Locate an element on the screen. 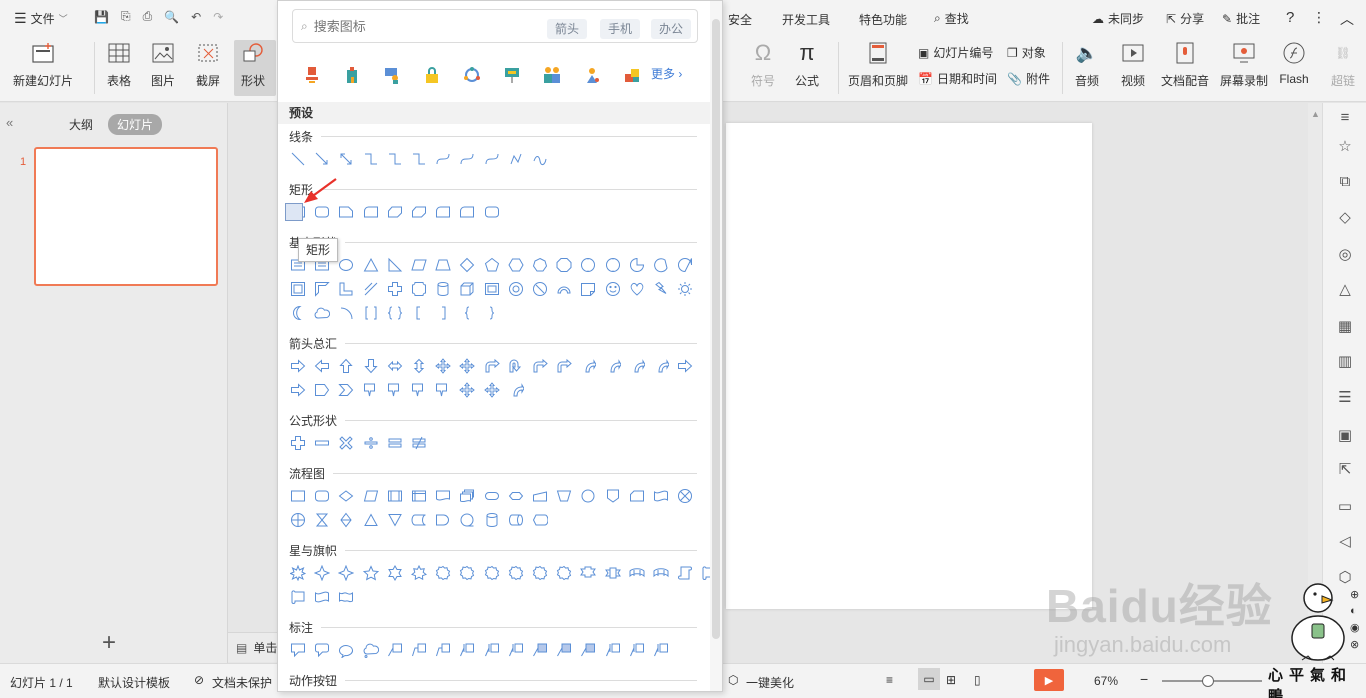 The image size is (1366, 698). lshape-shape-icon is located at coordinates (346, 289).